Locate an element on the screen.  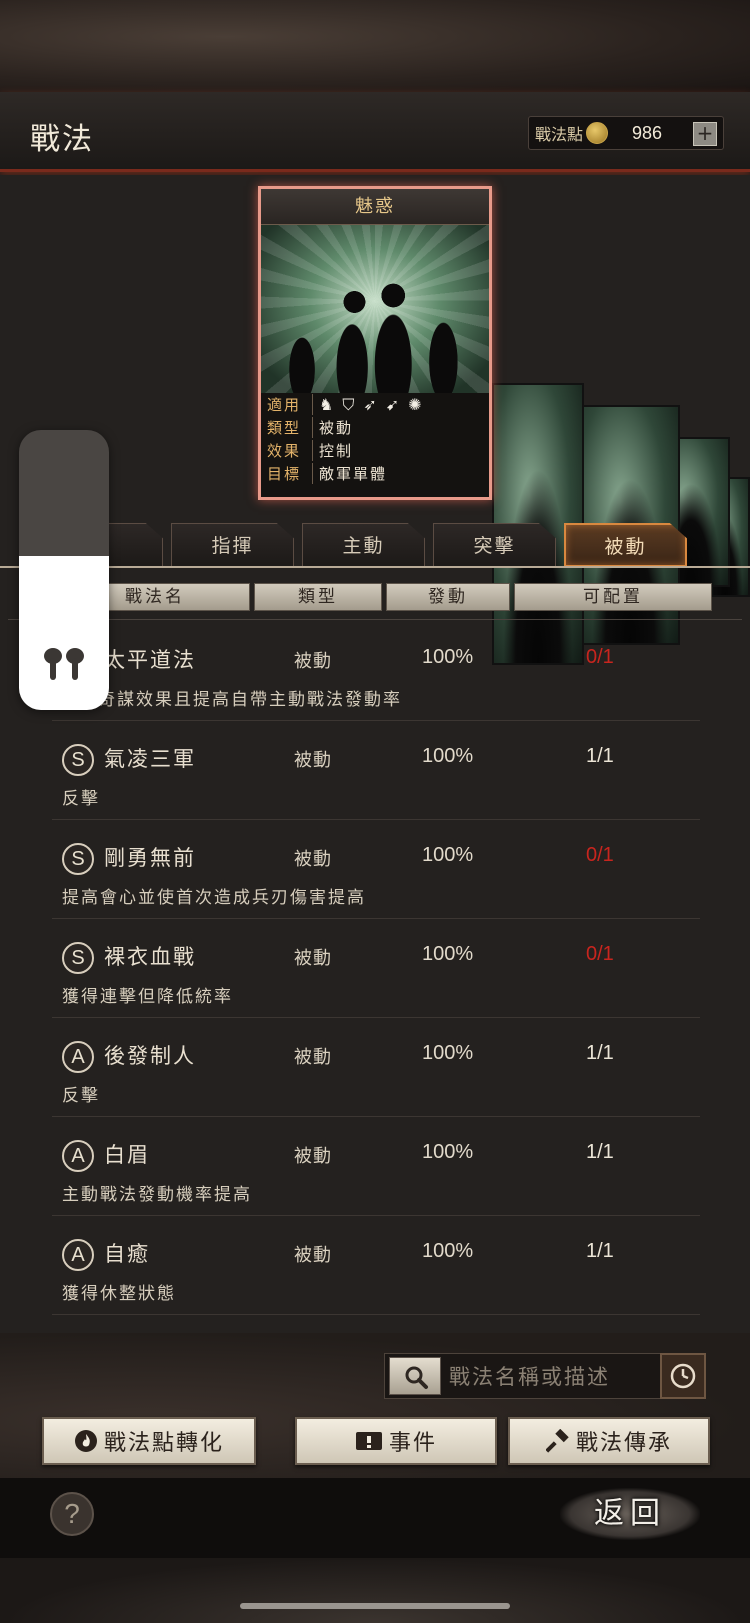
search-box: 戰法名稱或描述 is located at coordinates (545, 1376).